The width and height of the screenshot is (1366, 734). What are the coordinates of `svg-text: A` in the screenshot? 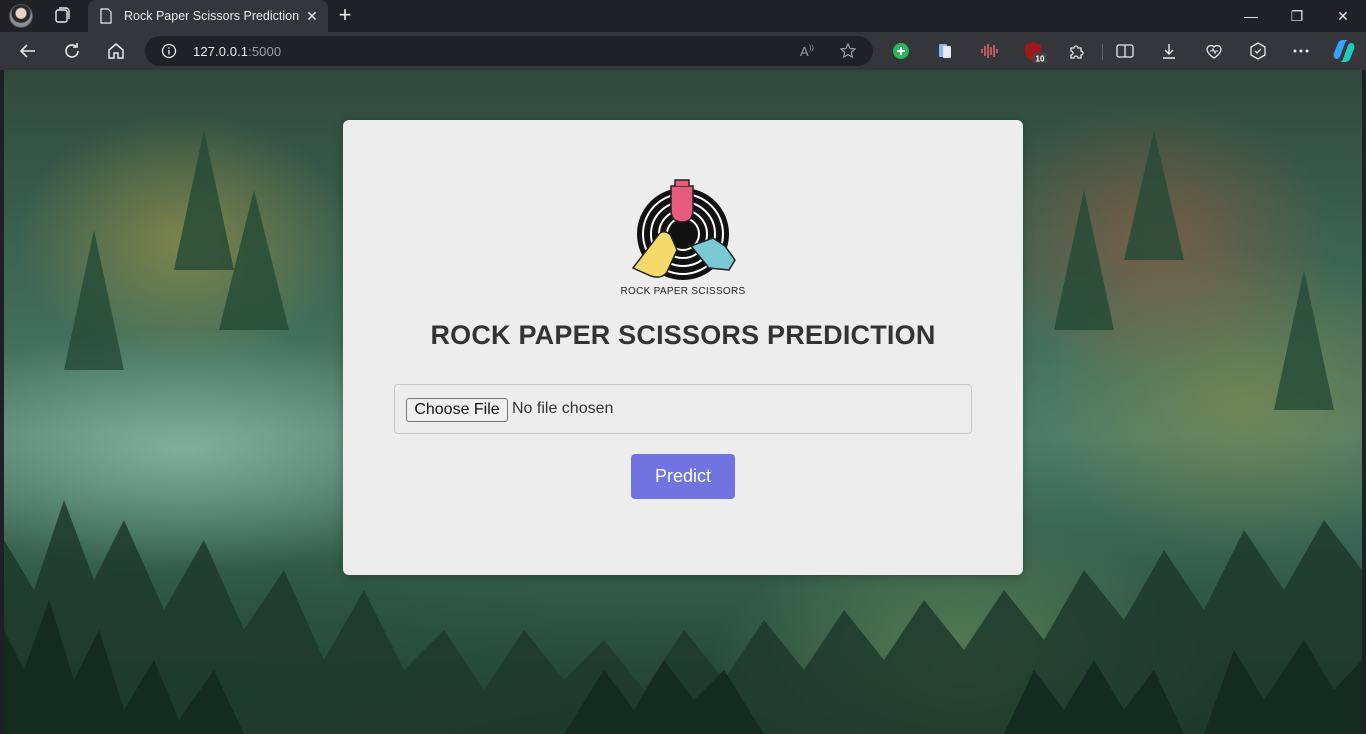 It's located at (804, 51).